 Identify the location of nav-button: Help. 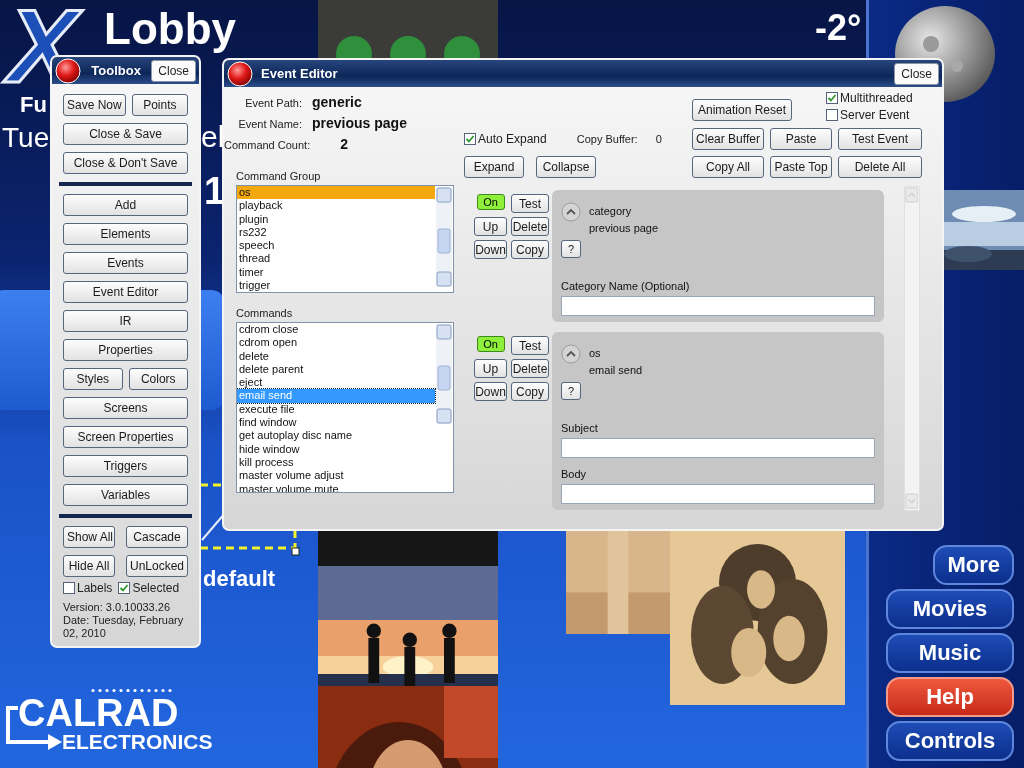
(950, 697).